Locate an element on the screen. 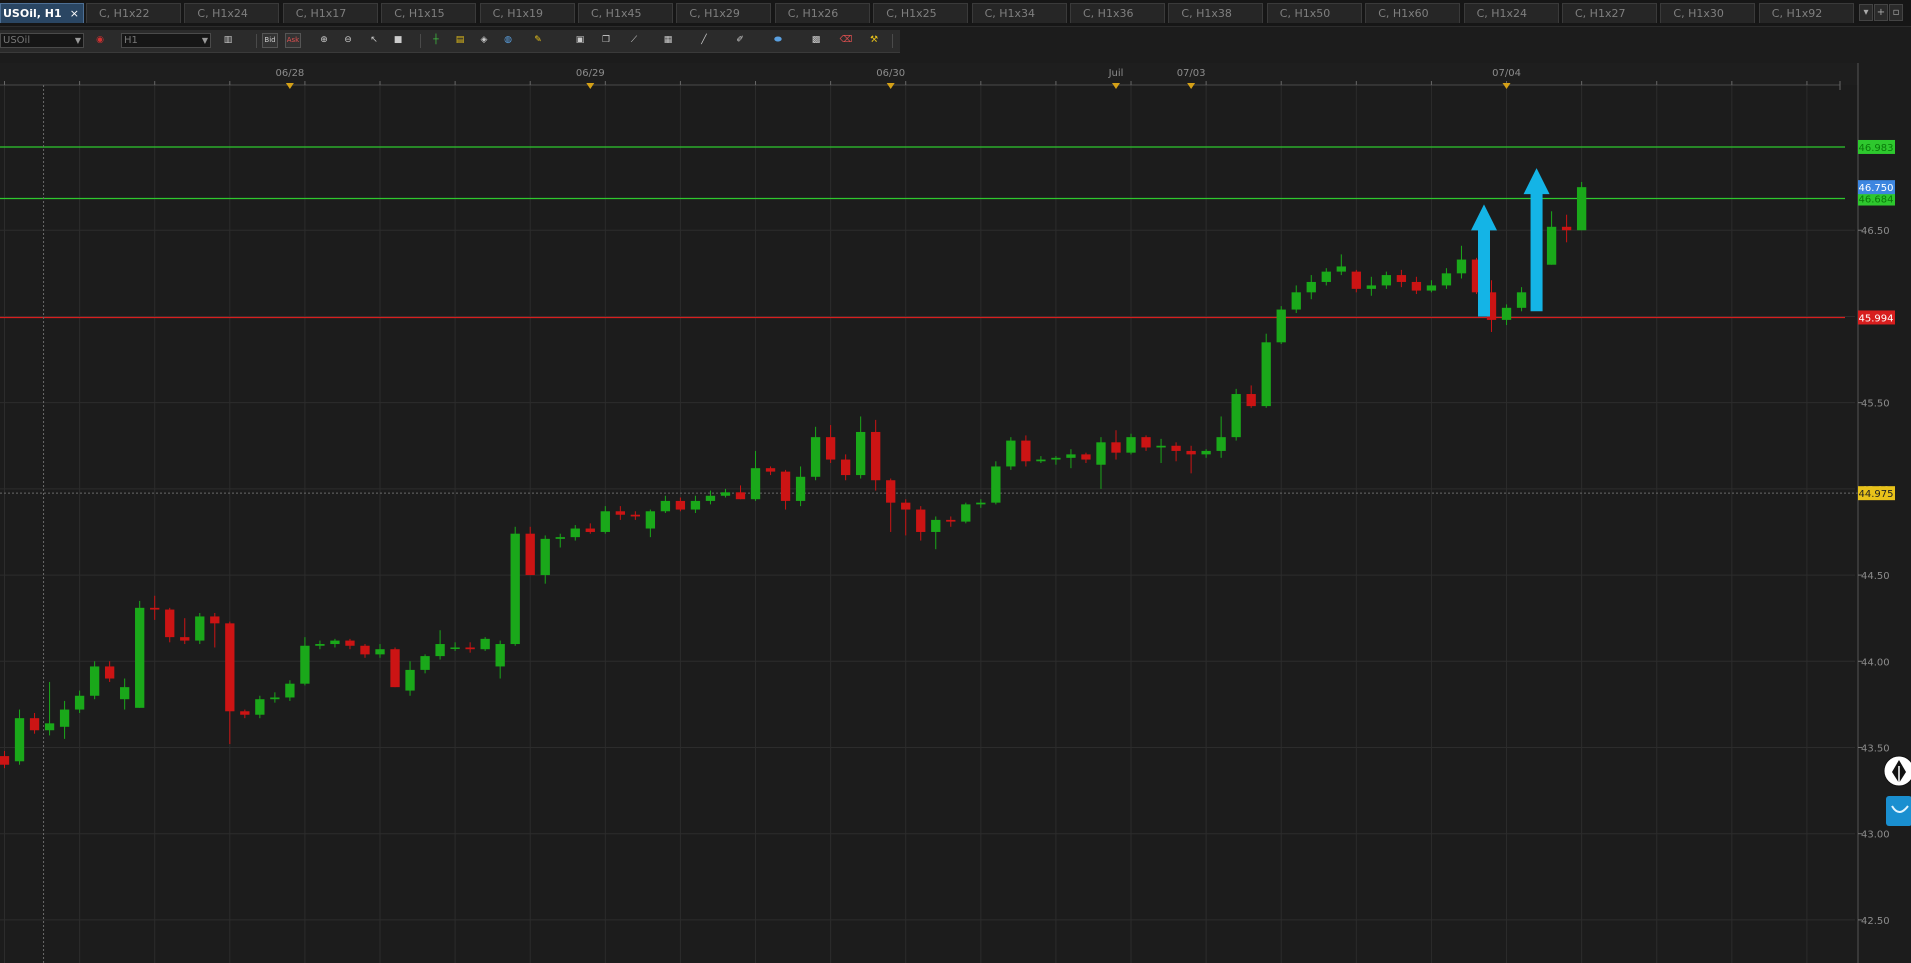  y-tick-label: 42.50 is located at coordinates (1875, 921).